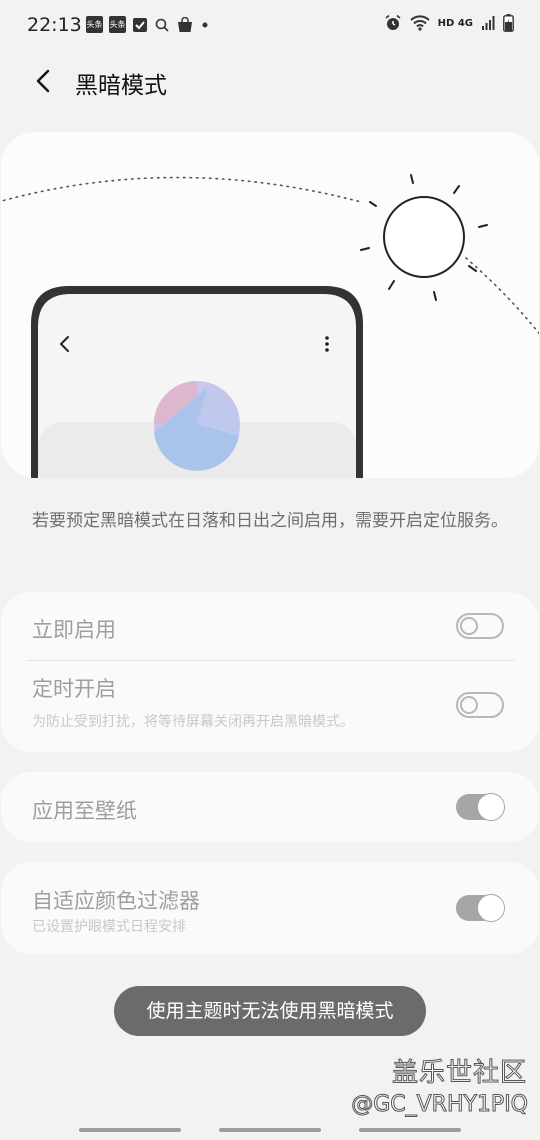 The image size is (540, 1140). I want to click on check-icon, so click(140, 24).